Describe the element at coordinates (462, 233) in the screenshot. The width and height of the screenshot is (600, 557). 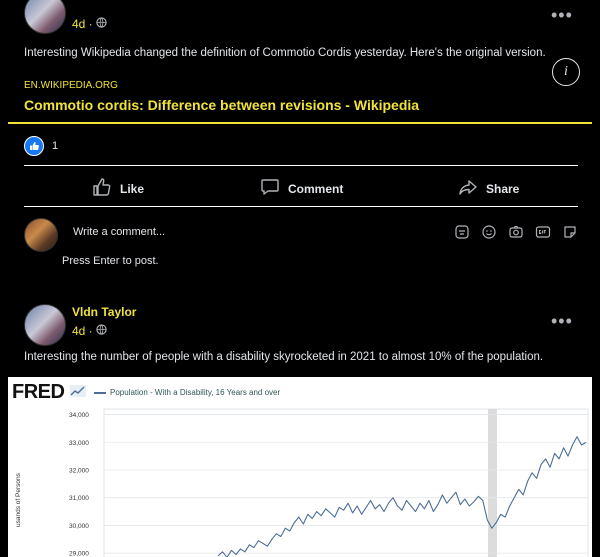
I see `sticker-icon` at that location.